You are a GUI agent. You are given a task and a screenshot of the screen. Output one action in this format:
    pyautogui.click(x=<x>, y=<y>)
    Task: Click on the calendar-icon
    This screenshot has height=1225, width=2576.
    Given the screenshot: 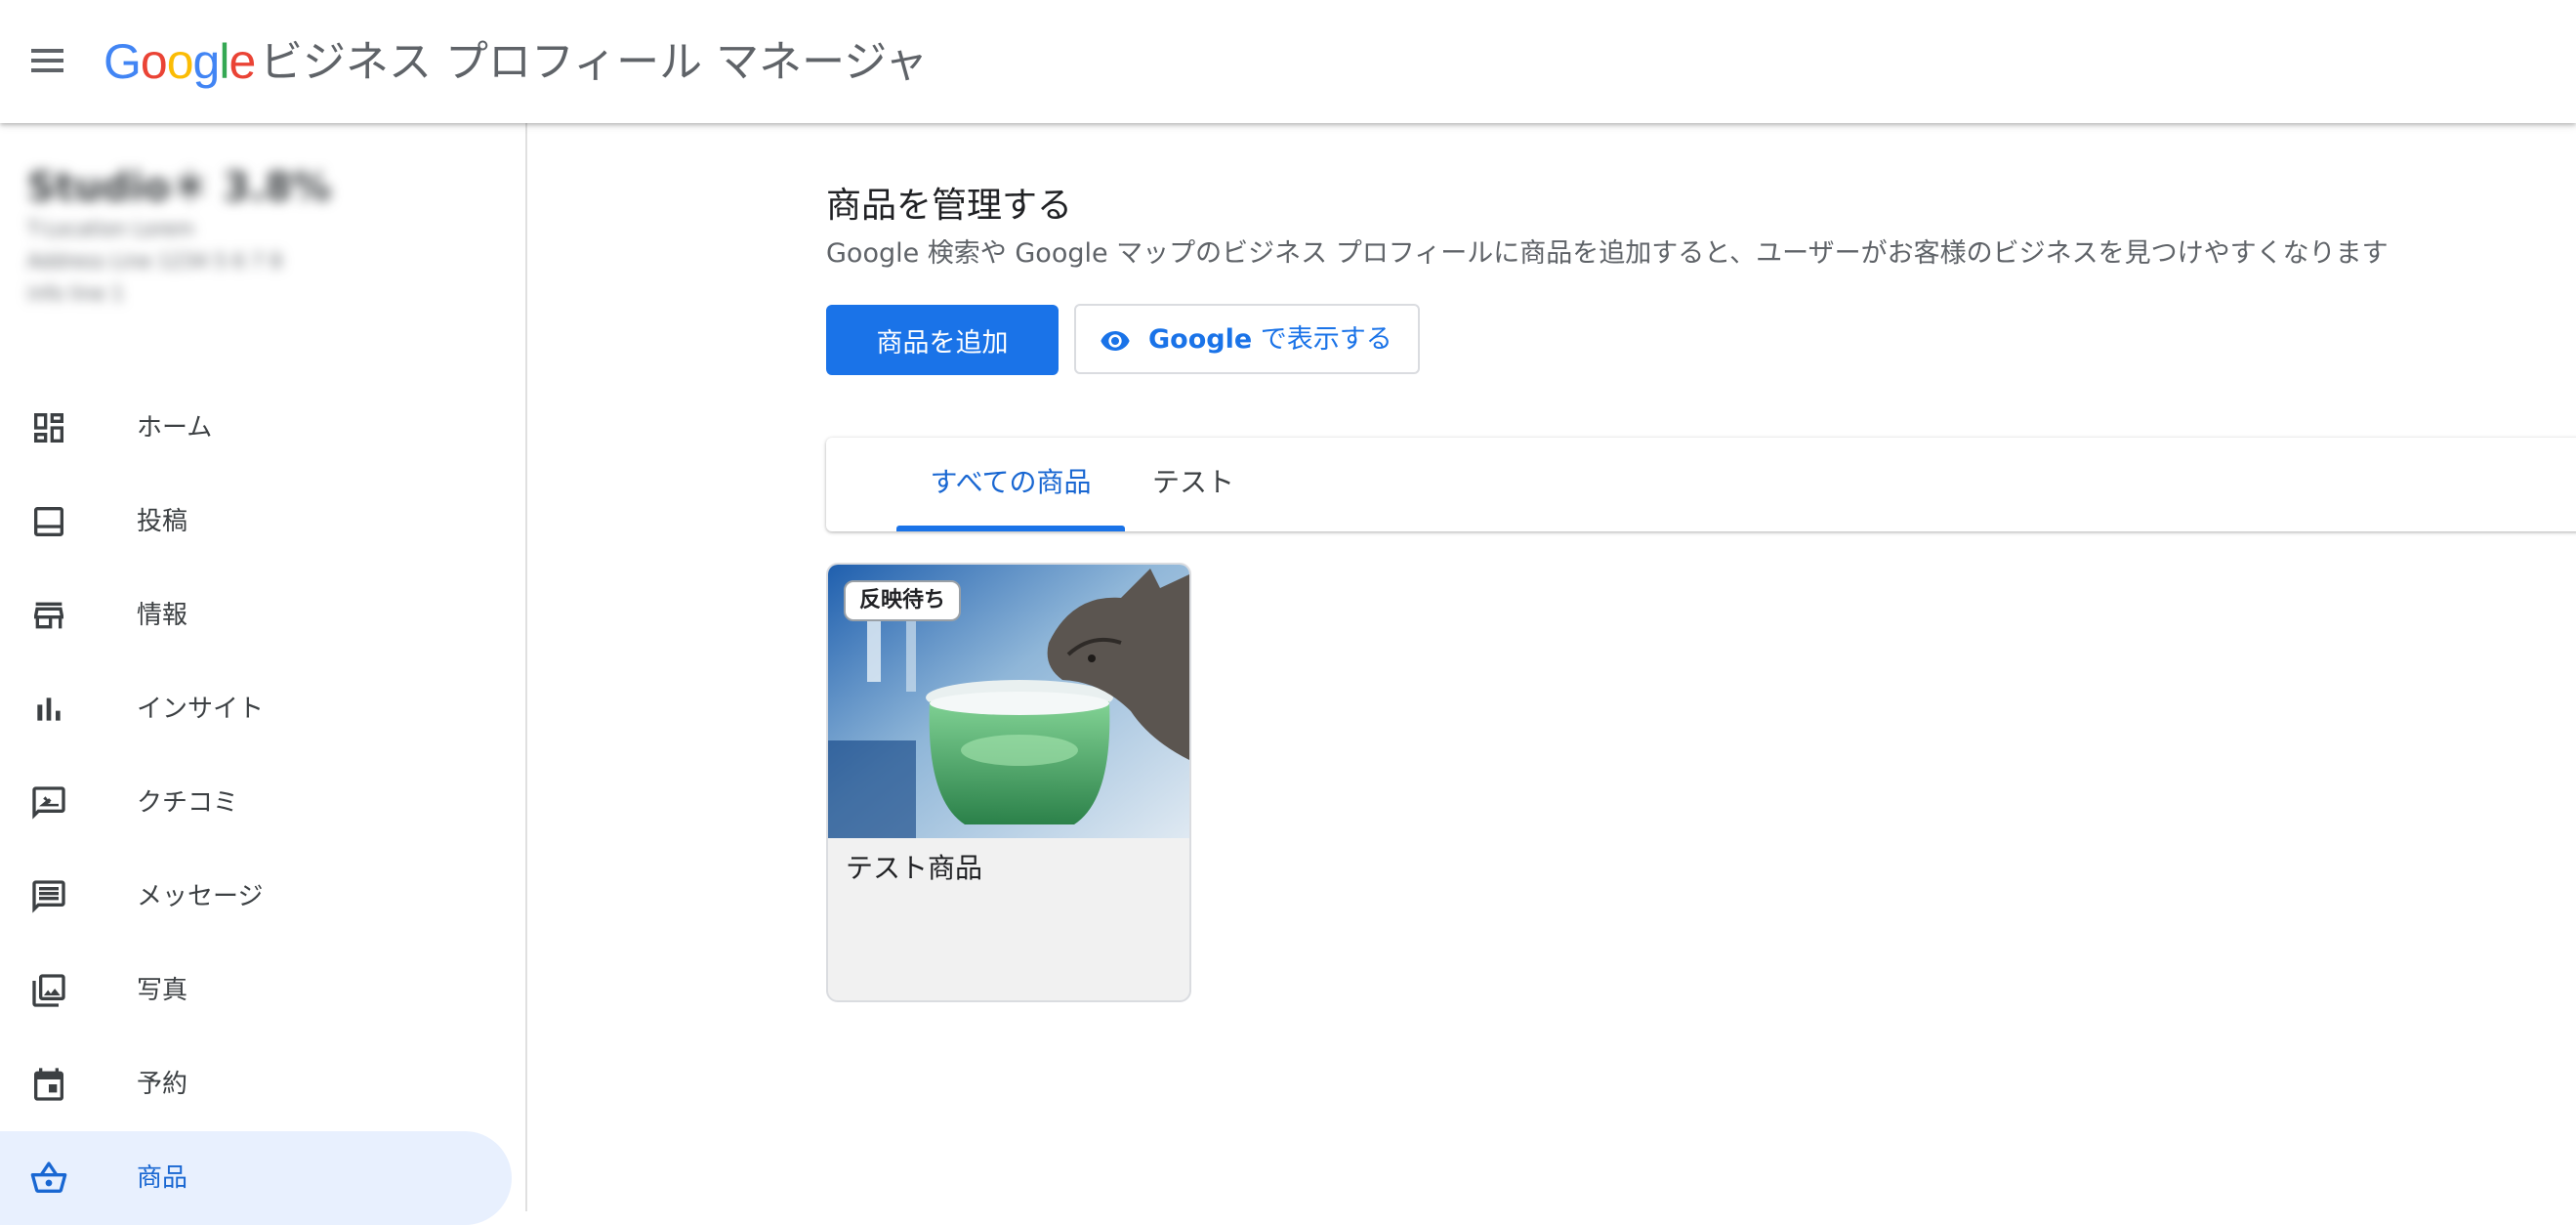 What is the action you would take?
    pyautogui.click(x=49, y=1084)
    